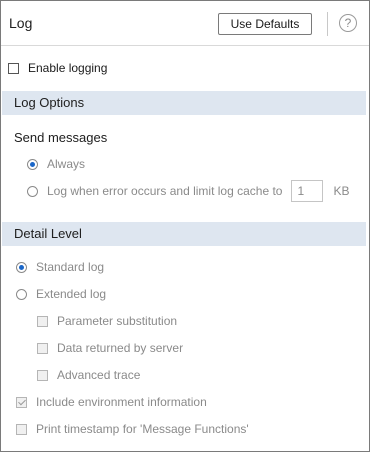 The width and height of the screenshot is (370, 452). Describe the element at coordinates (21, 294) in the screenshot. I see `extended-log-radio` at that location.